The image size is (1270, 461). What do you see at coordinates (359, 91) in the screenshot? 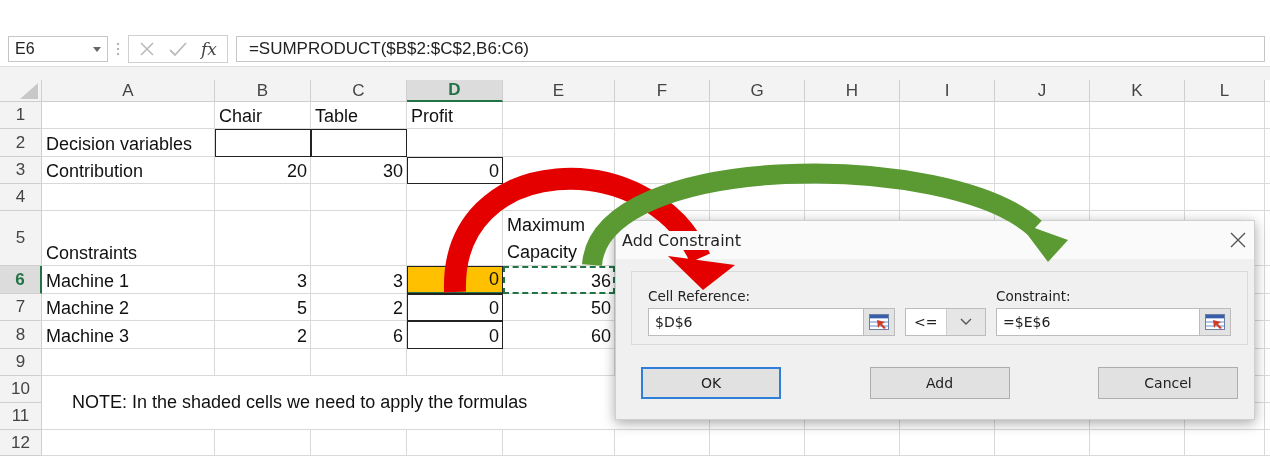
I see `column-header: C` at bounding box center [359, 91].